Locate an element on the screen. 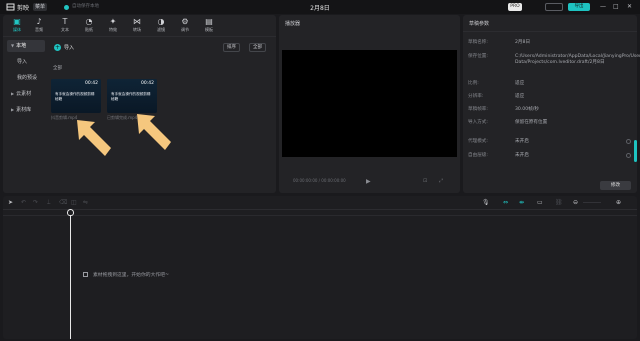 This screenshot has height=341, width=640. edit-draft-button: 修改 is located at coordinates (615, 185).